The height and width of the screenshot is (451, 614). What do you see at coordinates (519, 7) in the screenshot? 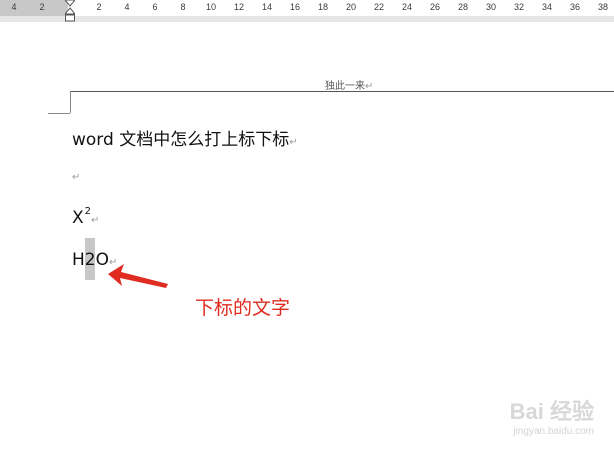
I see `ruler-number: 32` at bounding box center [519, 7].